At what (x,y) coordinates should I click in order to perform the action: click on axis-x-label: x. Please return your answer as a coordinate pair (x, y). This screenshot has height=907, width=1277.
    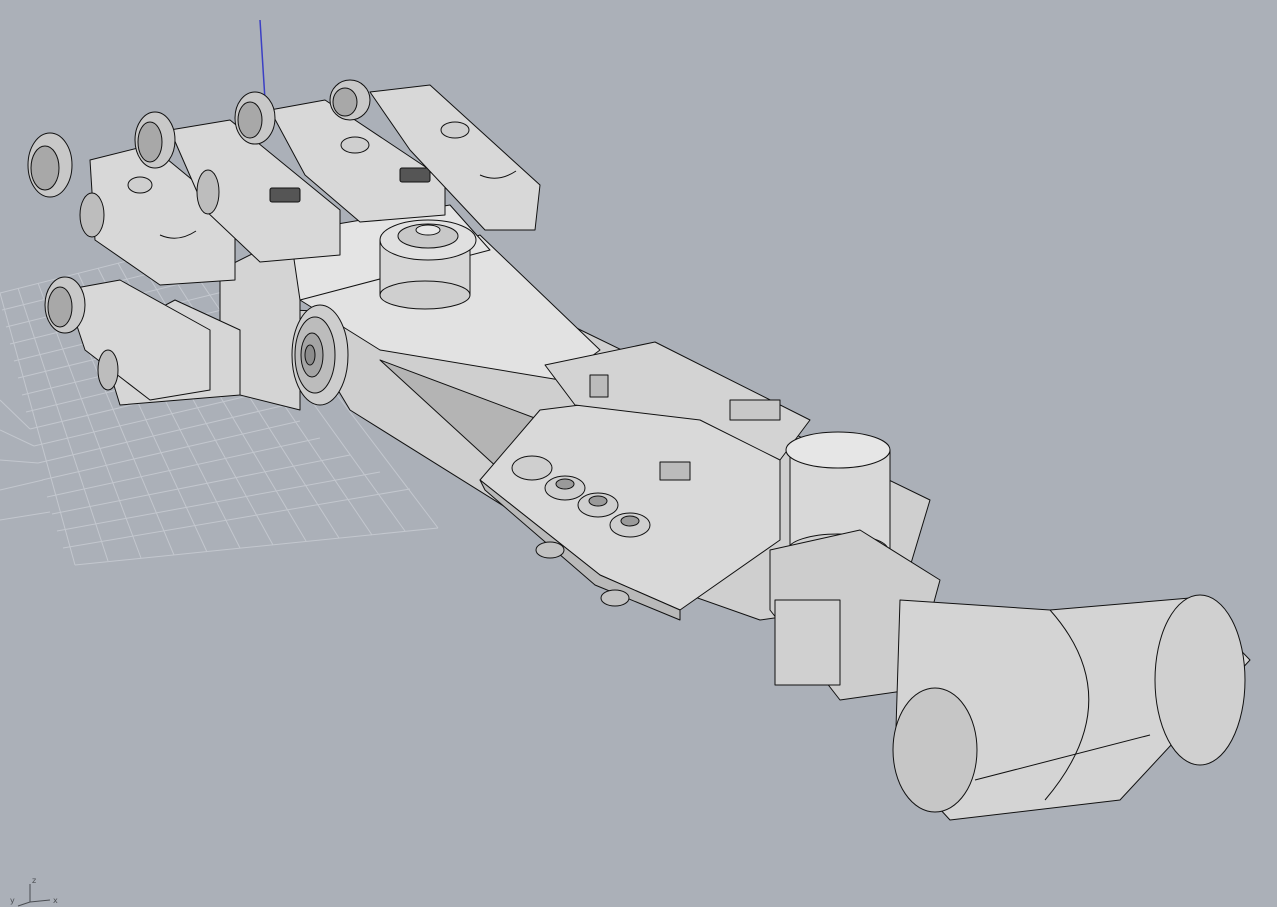
    Looking at the image, I should click on (55, 900).